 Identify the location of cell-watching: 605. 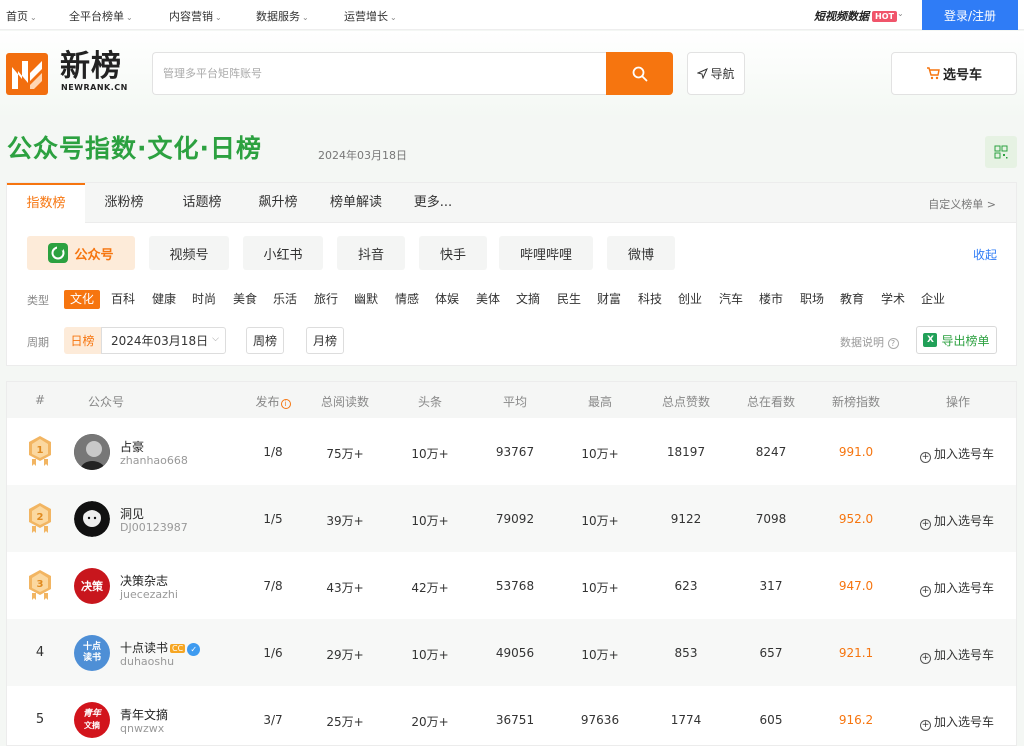
(771, 720).